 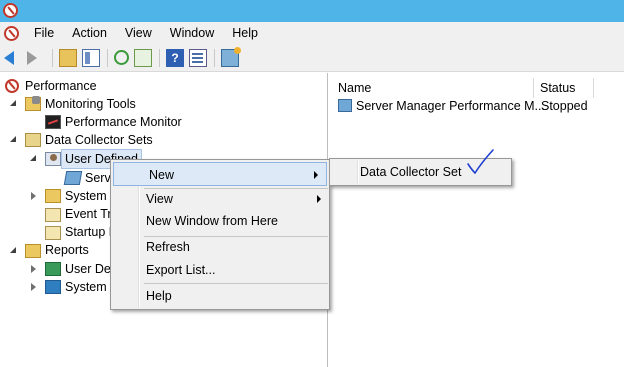 What do you see at coordinates (121, 57) in the screenshot?
I see `refresh-icon` at bounding box center [121, 57].